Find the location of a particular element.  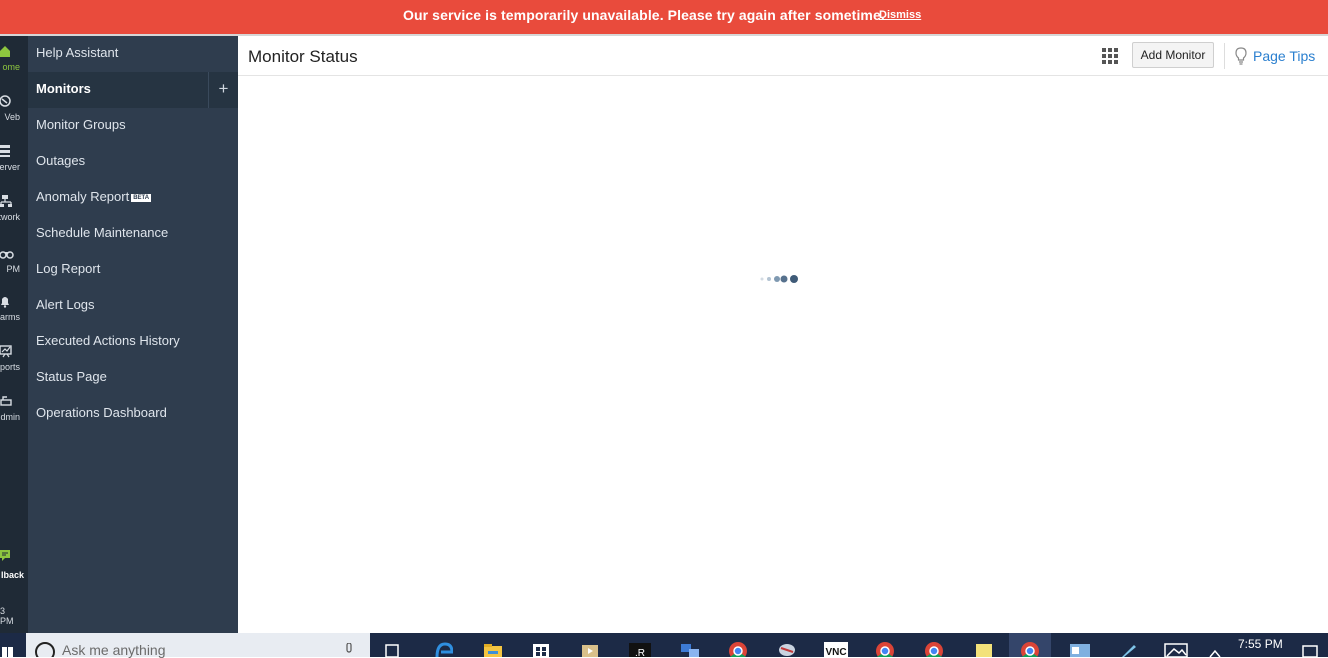

page-title: Monitor Status is located at coordinates (303, 56).